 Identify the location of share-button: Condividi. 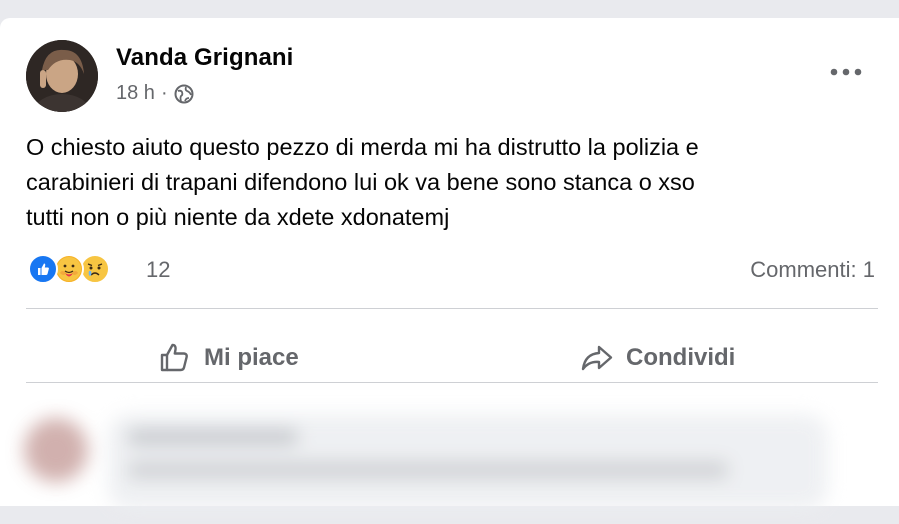
(657, 358).